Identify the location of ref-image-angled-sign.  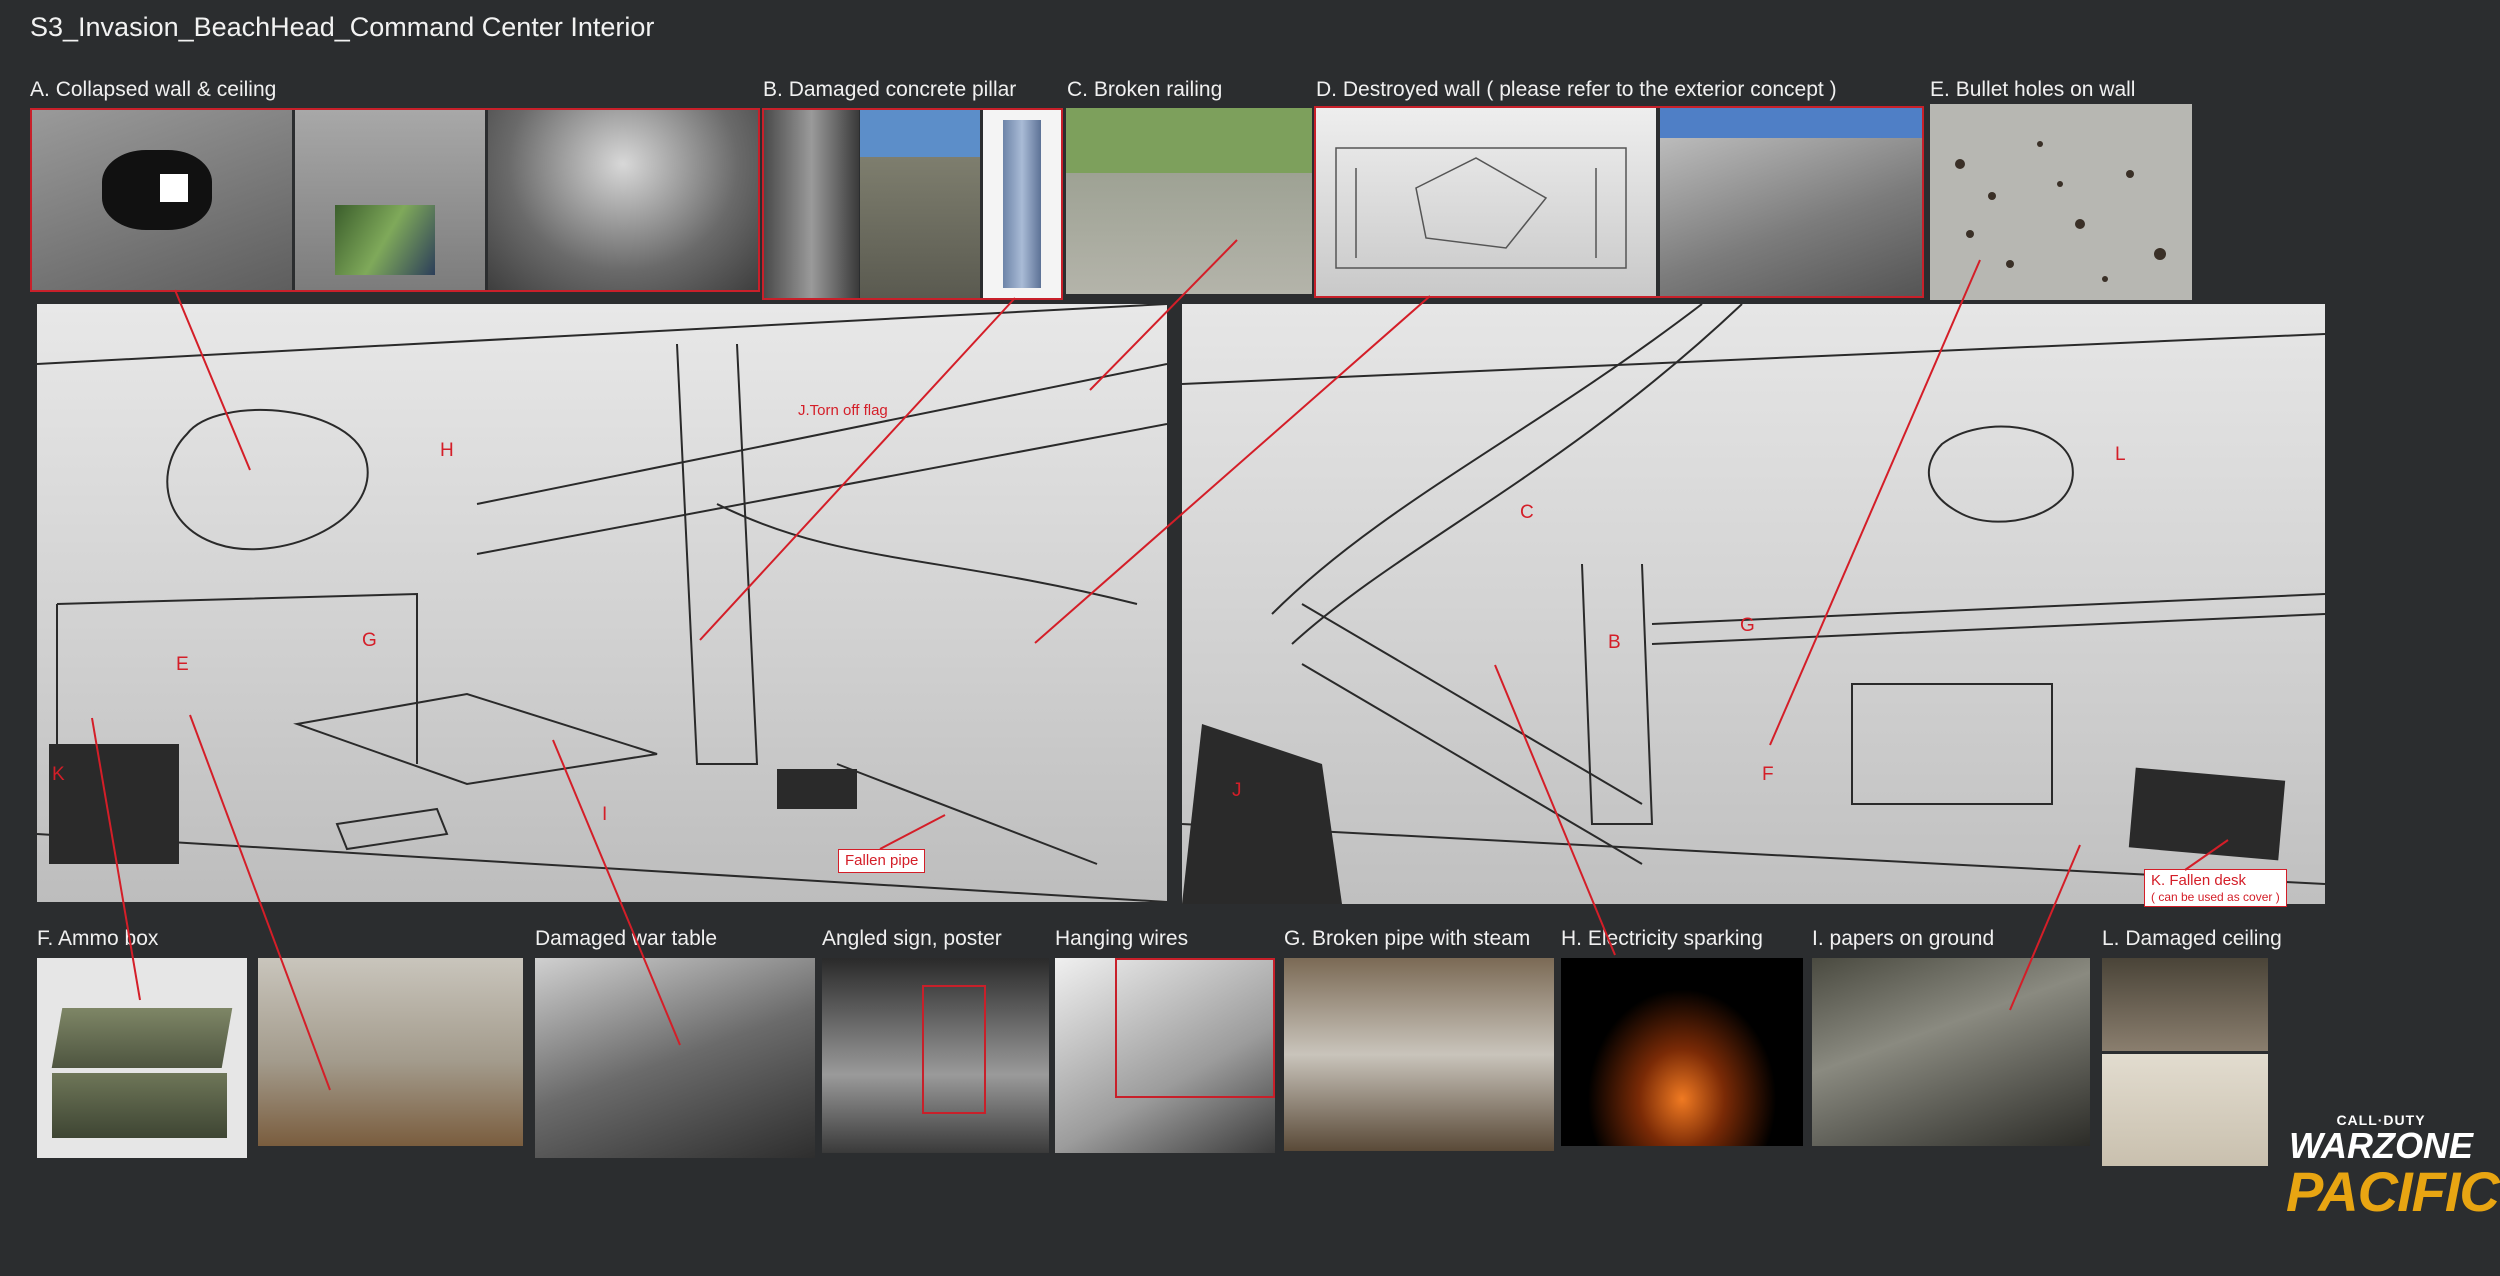
(935, 1055).